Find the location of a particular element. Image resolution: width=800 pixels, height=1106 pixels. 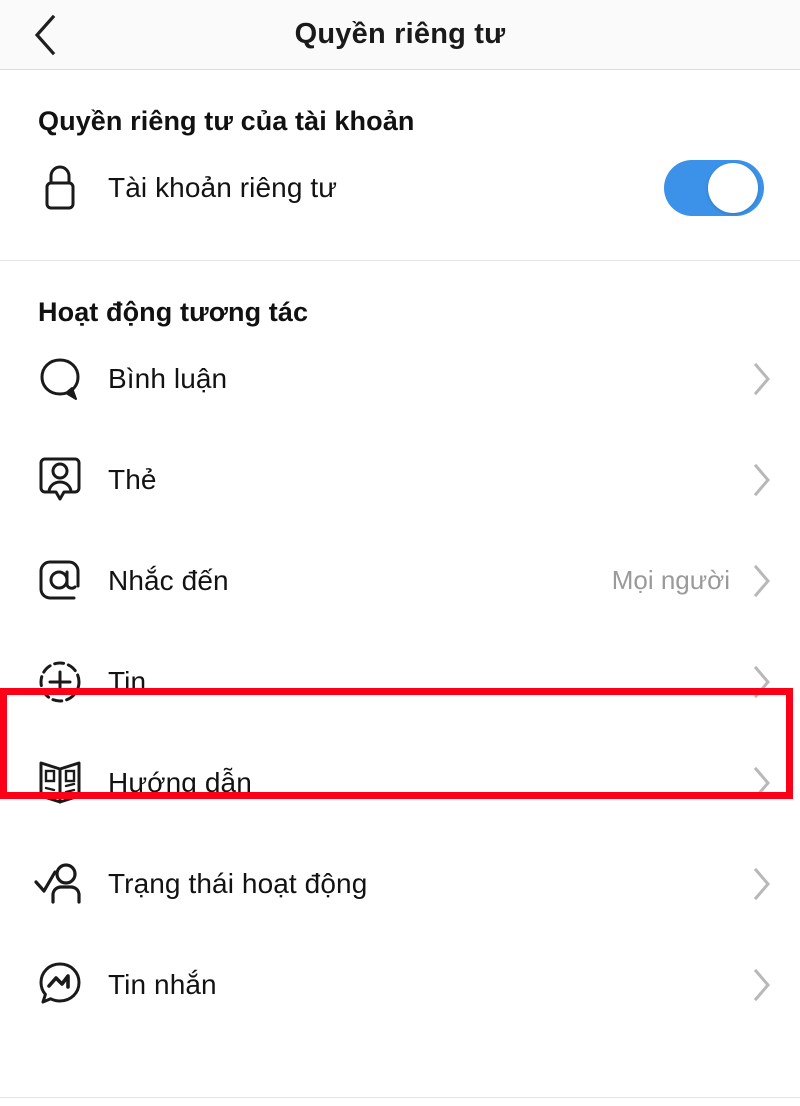

row-label-guides: Hướng dẫn is located at coordinates (180, 782).